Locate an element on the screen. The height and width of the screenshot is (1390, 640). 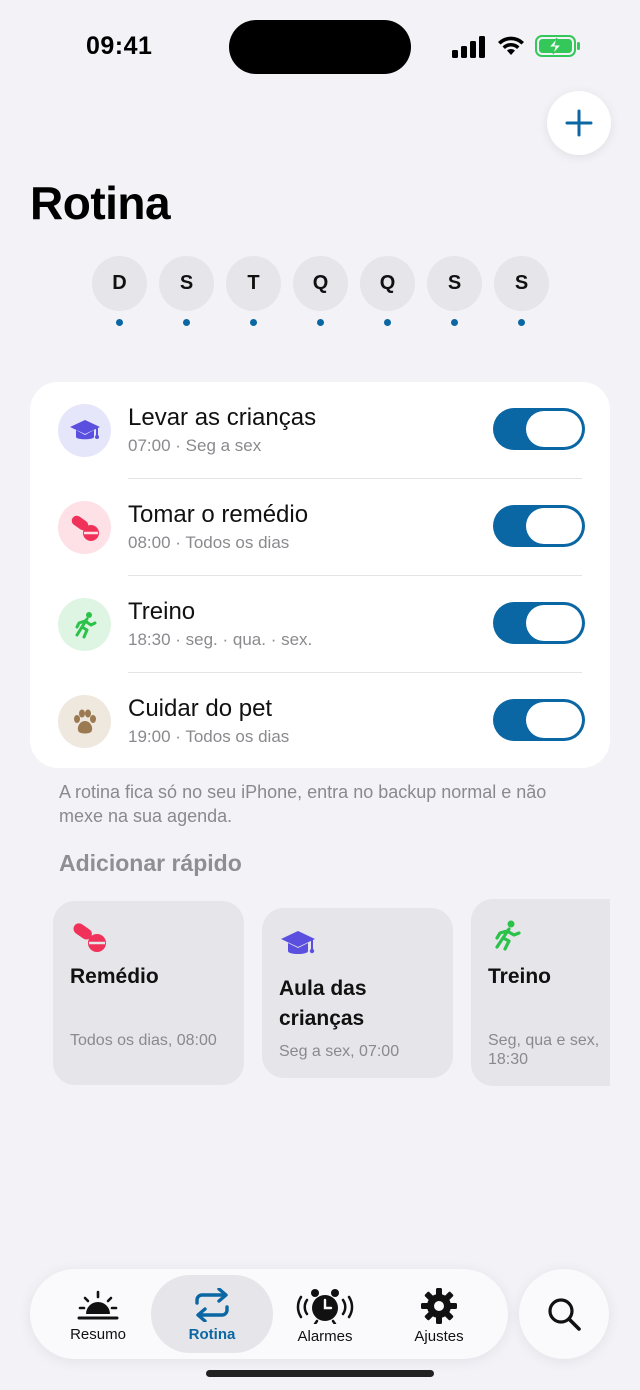
quick-add-title: Adicionar rápido is located at coordinates (150, 863).